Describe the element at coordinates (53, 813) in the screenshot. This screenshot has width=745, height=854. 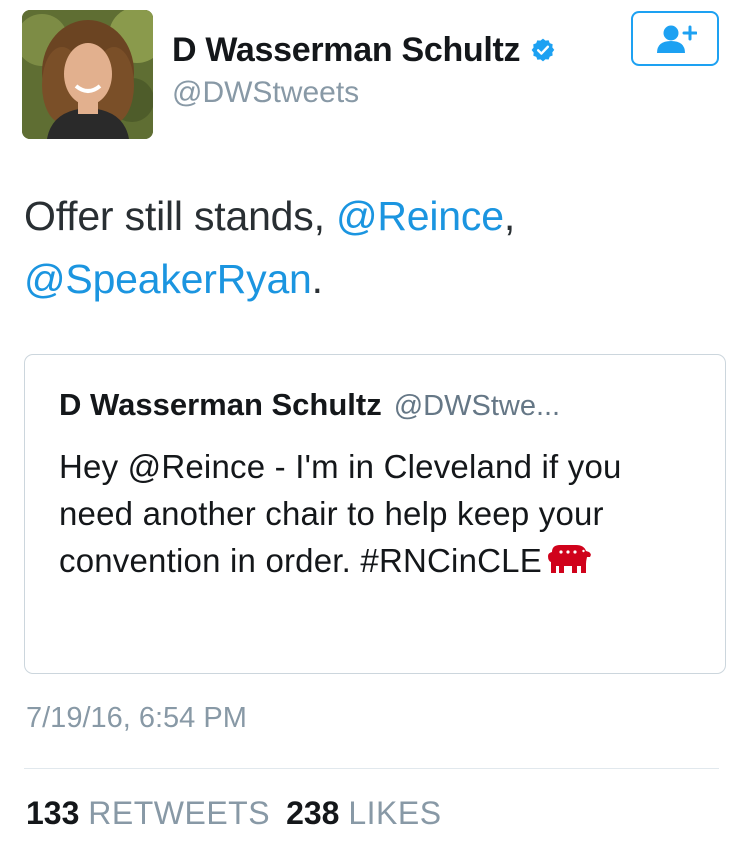
I see `retweets-count: 133` at that location.